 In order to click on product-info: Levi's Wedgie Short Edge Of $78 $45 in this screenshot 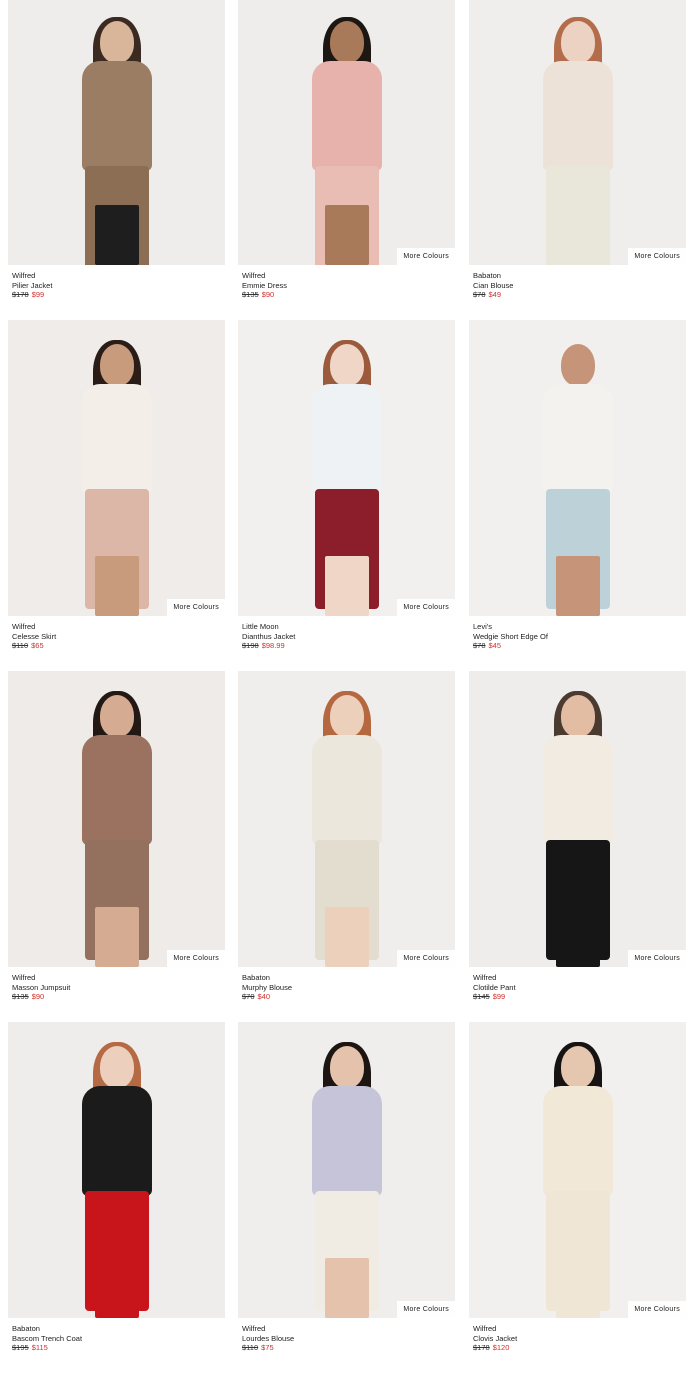, I will do `click(510, 636)`.